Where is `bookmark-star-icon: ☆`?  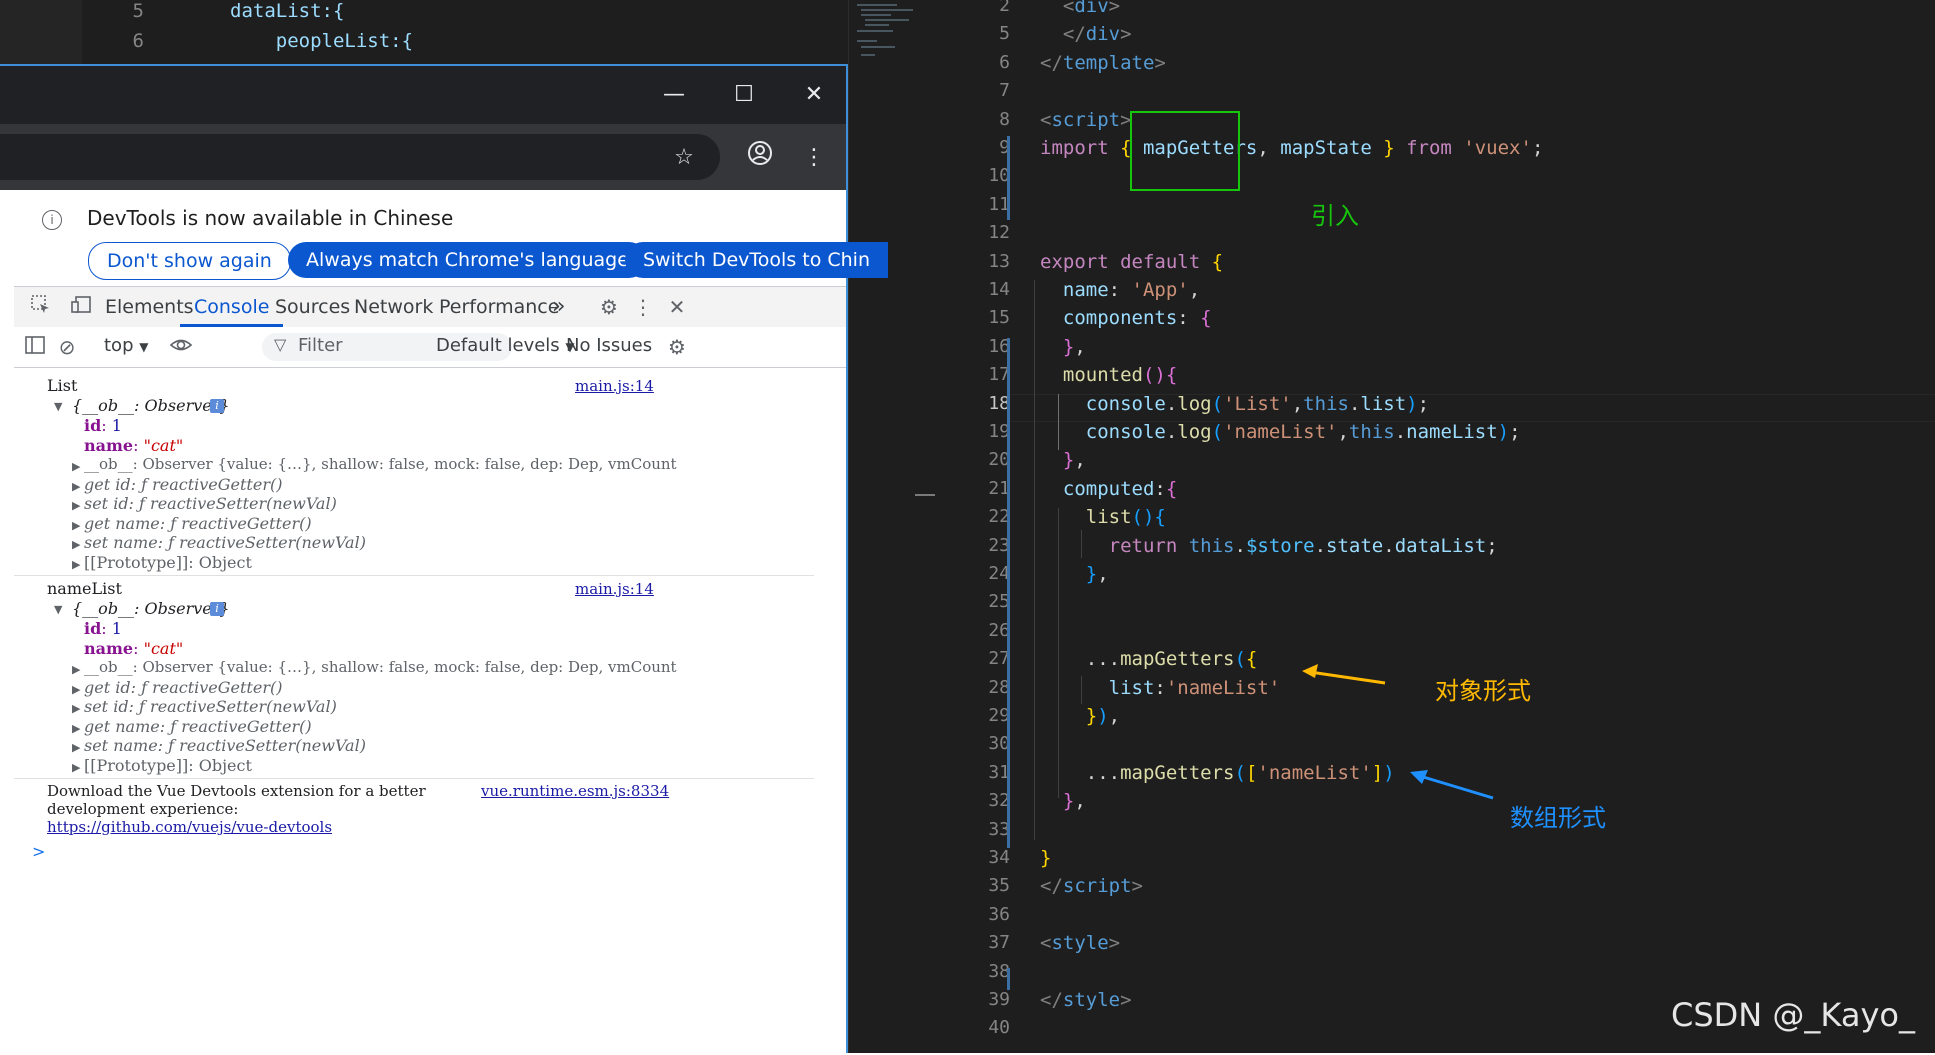
bookmark-star-icon: ☆ is located at coordinates (684, 158).